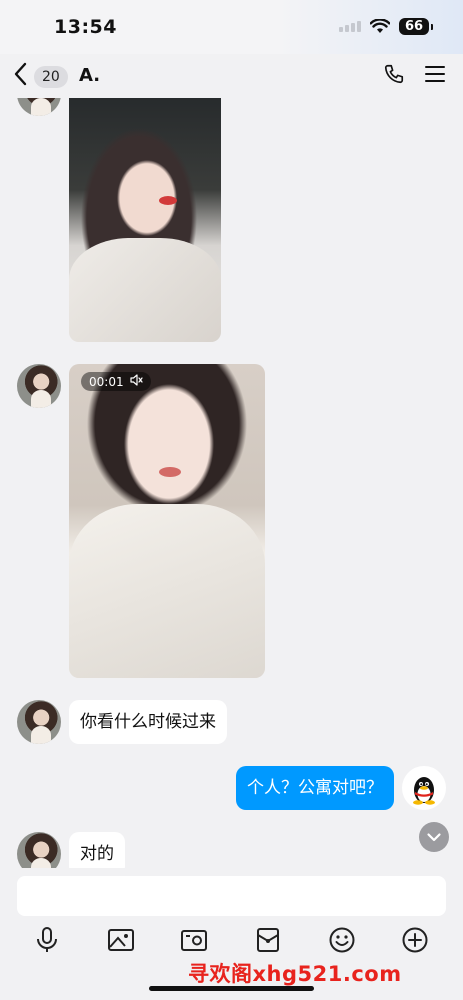 Image resolution: width=463 pixels, height=1000 pixels. Describe the element at coordinates (295, 974) in the screenshot. I see `watermark: 寻欢阁xhg521.com` at that location.